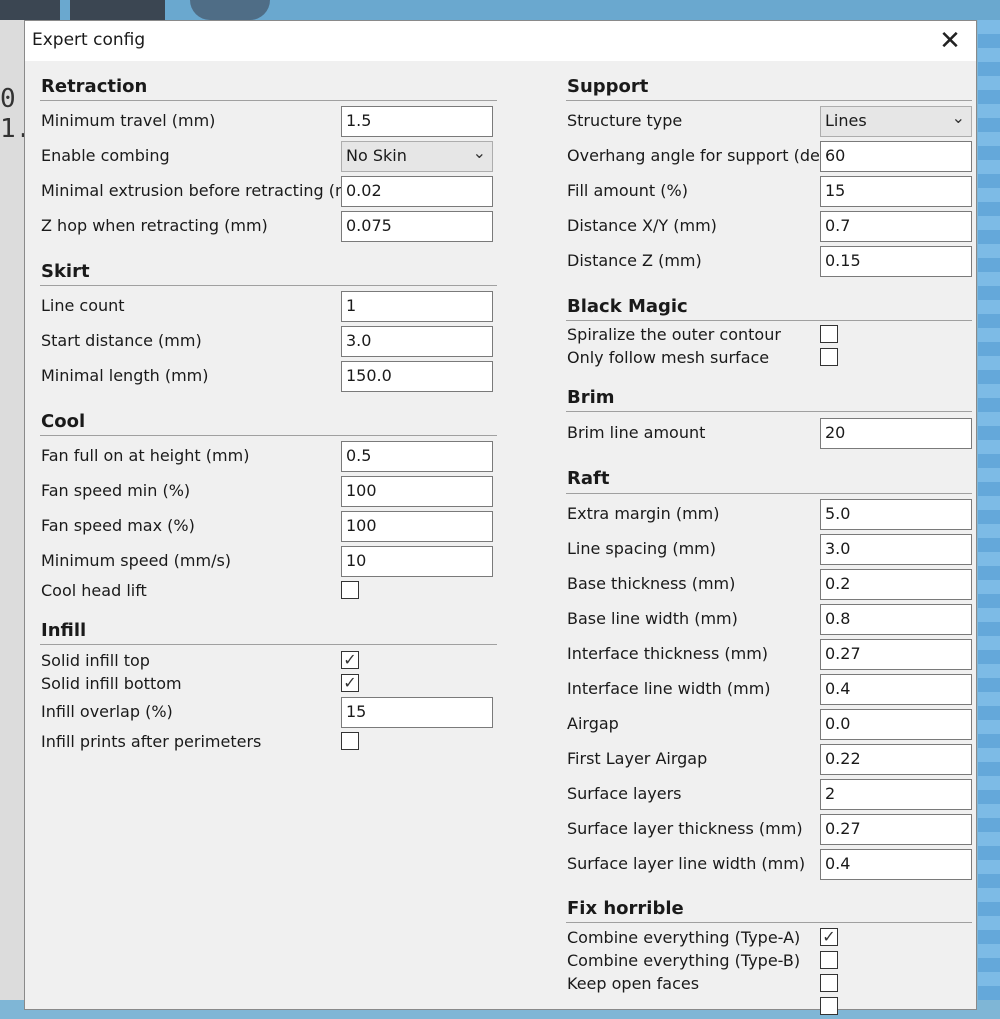  Describe the element at coordinates (829, 937) in the screenshot. I see `combine-type-a-checkbox: ✓` at that location.